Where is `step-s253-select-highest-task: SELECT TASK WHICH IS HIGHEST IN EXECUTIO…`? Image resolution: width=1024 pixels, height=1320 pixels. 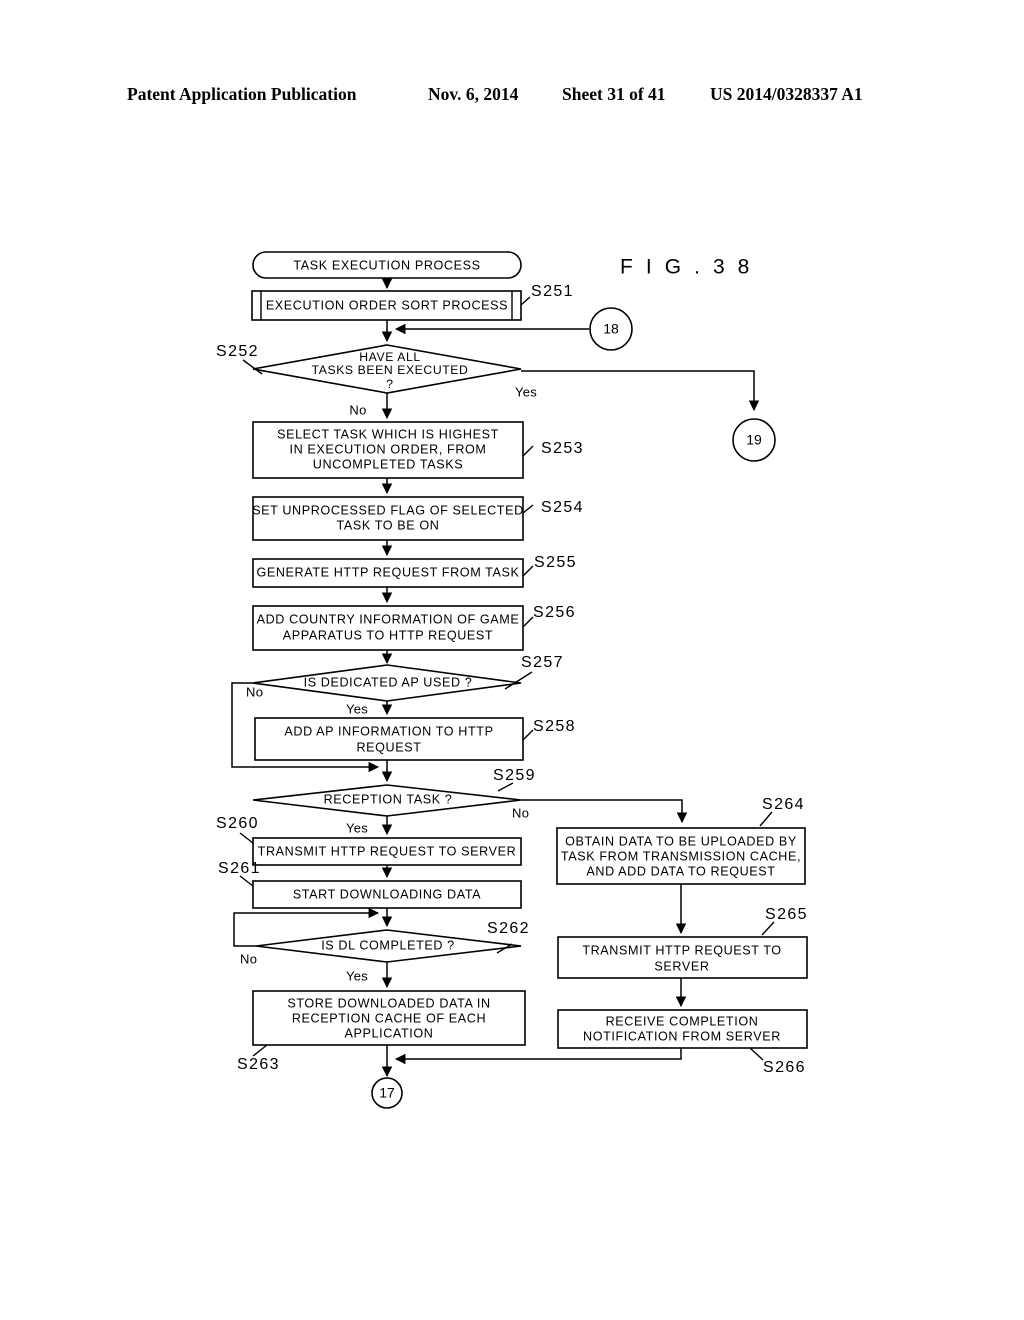
step-s253-select-highest-task: SELECT TASK WHICH IS HIGHEST IN EXECUTIO… is located at coordinates (388, 450).